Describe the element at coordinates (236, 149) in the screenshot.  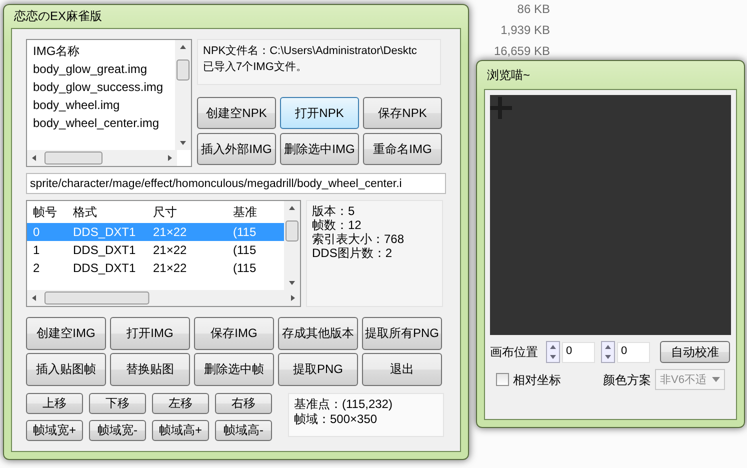
I see `npk-button: 插入外部IMG` at that location.